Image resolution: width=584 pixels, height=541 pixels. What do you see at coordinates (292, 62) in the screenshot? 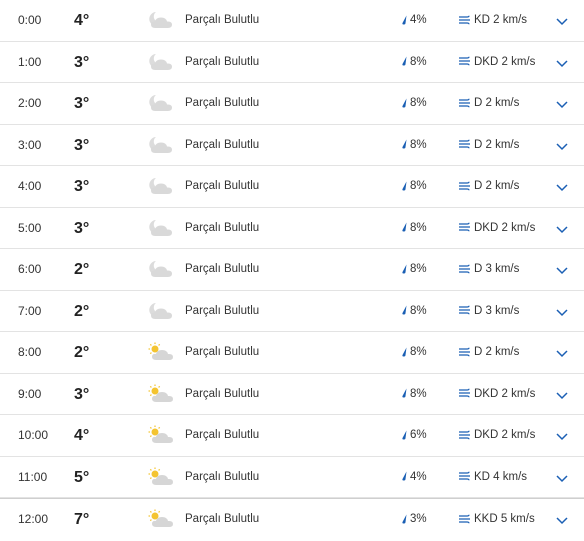
I see `hourly-row: 1:00 3° Parçalı Bulutlu 8% DKD 2 km/s` at bounding box center [292, 62].